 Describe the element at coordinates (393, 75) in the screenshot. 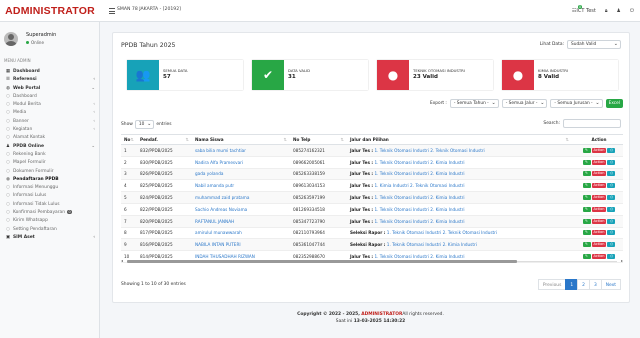

I see `drop-icon: ●` at that location.